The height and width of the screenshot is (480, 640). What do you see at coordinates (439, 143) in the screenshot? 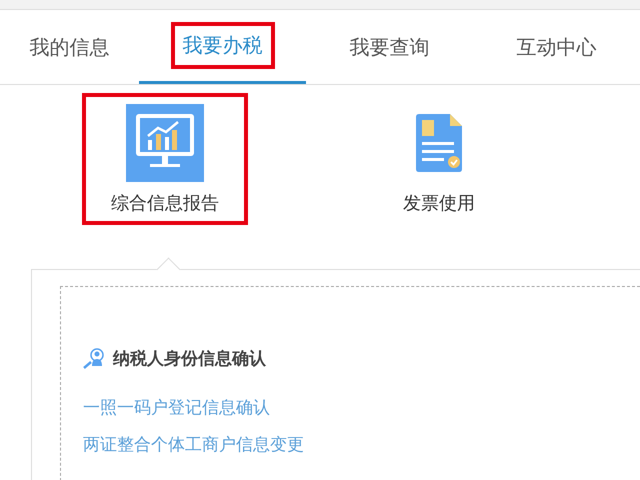
I see `document-check-icon` at bounding box center [439, 143].